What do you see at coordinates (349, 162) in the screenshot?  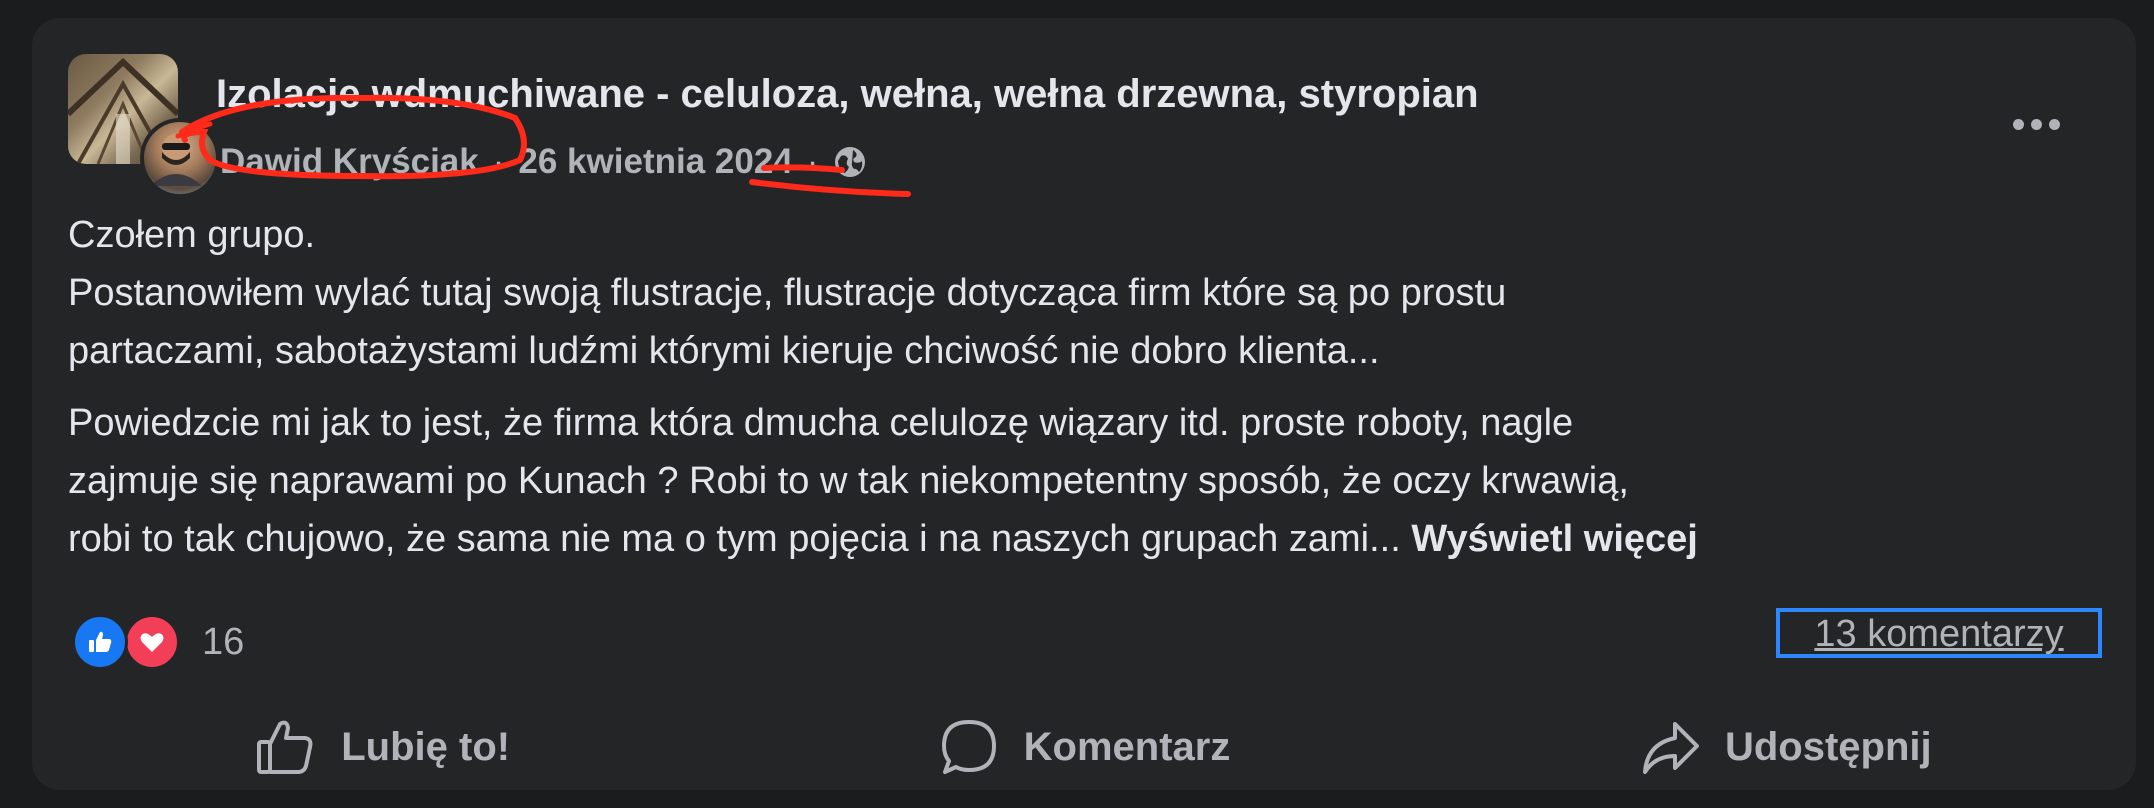 I see `author-name-link: Dawid Kryściak` at bounding box center [349, 162].